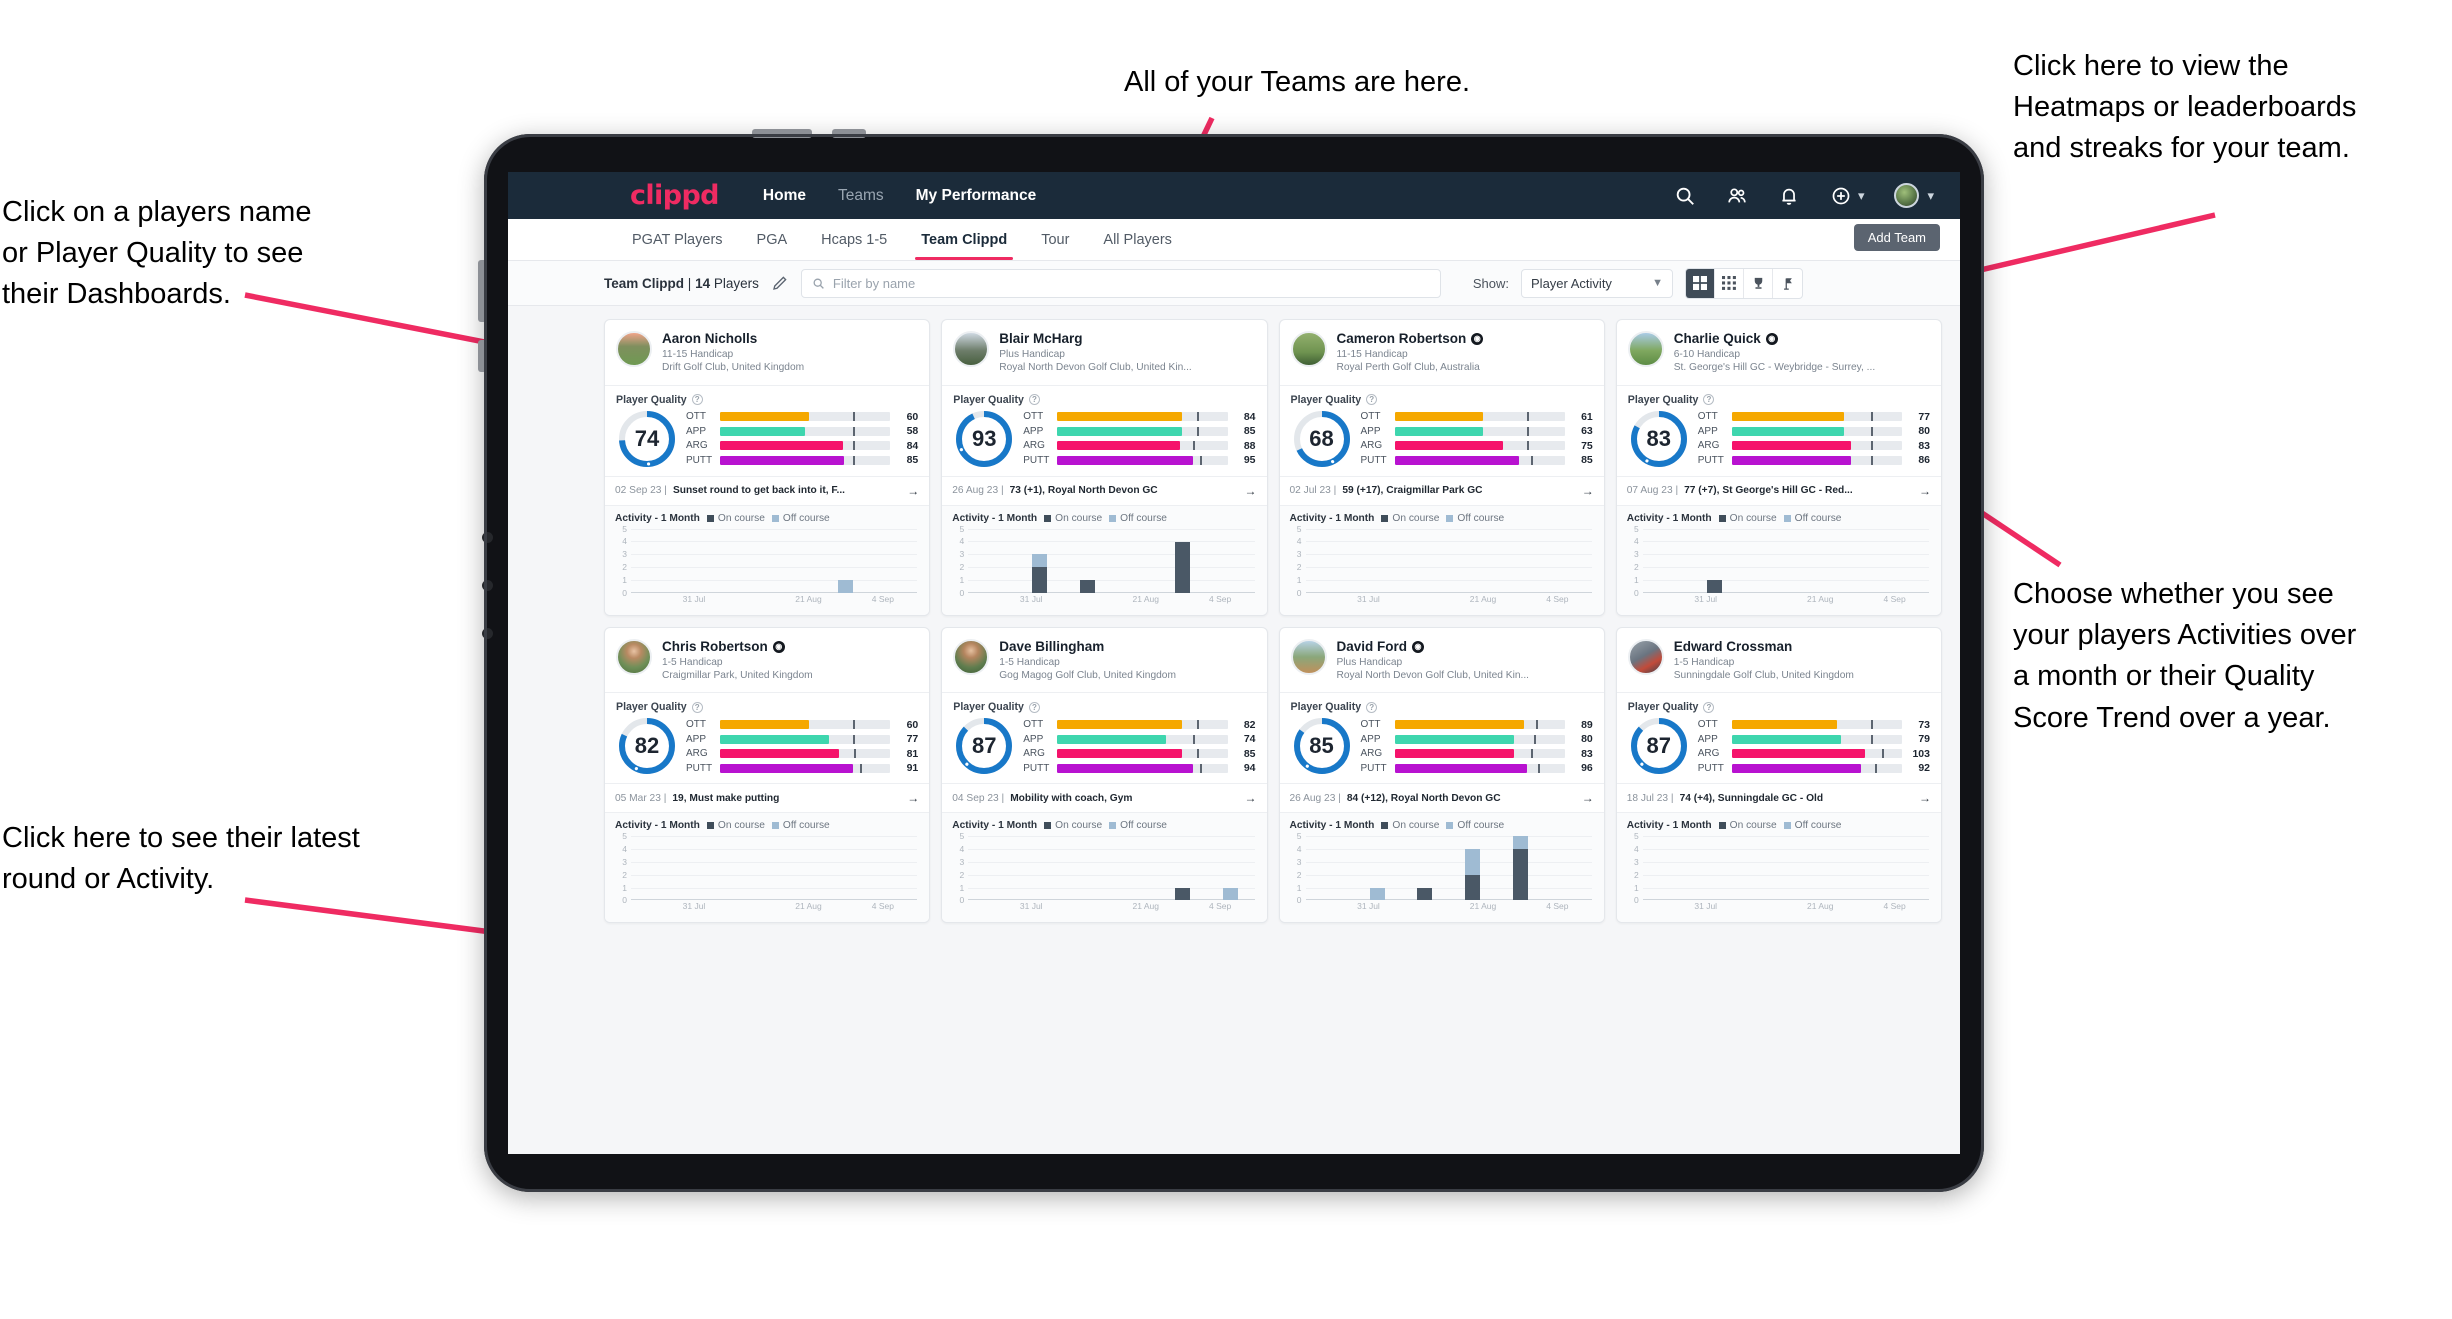 The width and height of the screenshot is (2452, 1319). I want to click on add-team-button: Add Team, so click(1896, 237).